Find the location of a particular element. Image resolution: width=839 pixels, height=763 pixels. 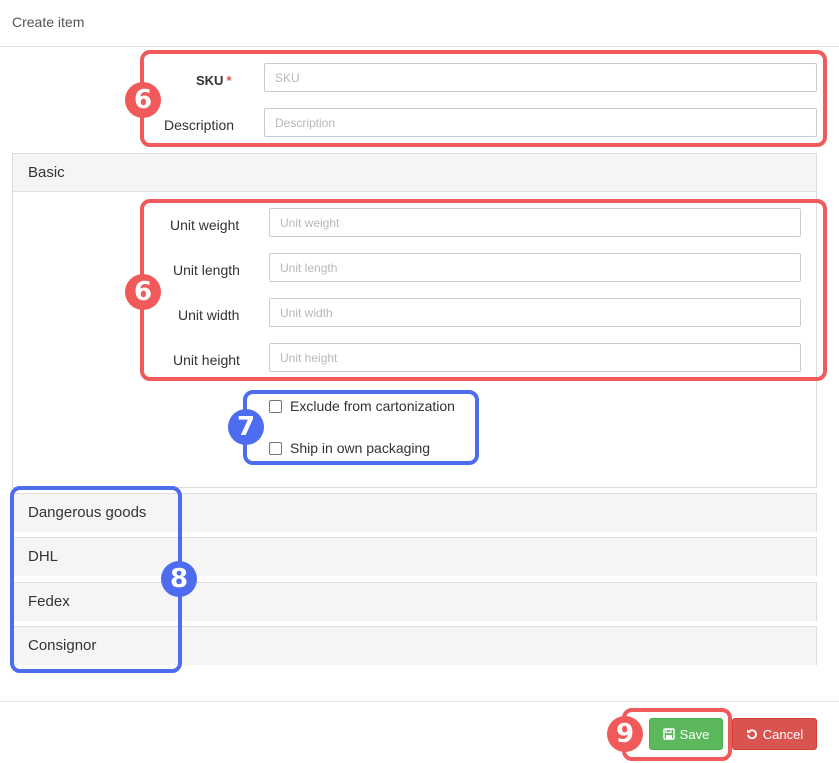

annotation-badge-9: 9 is located at coordinates (625, 734).